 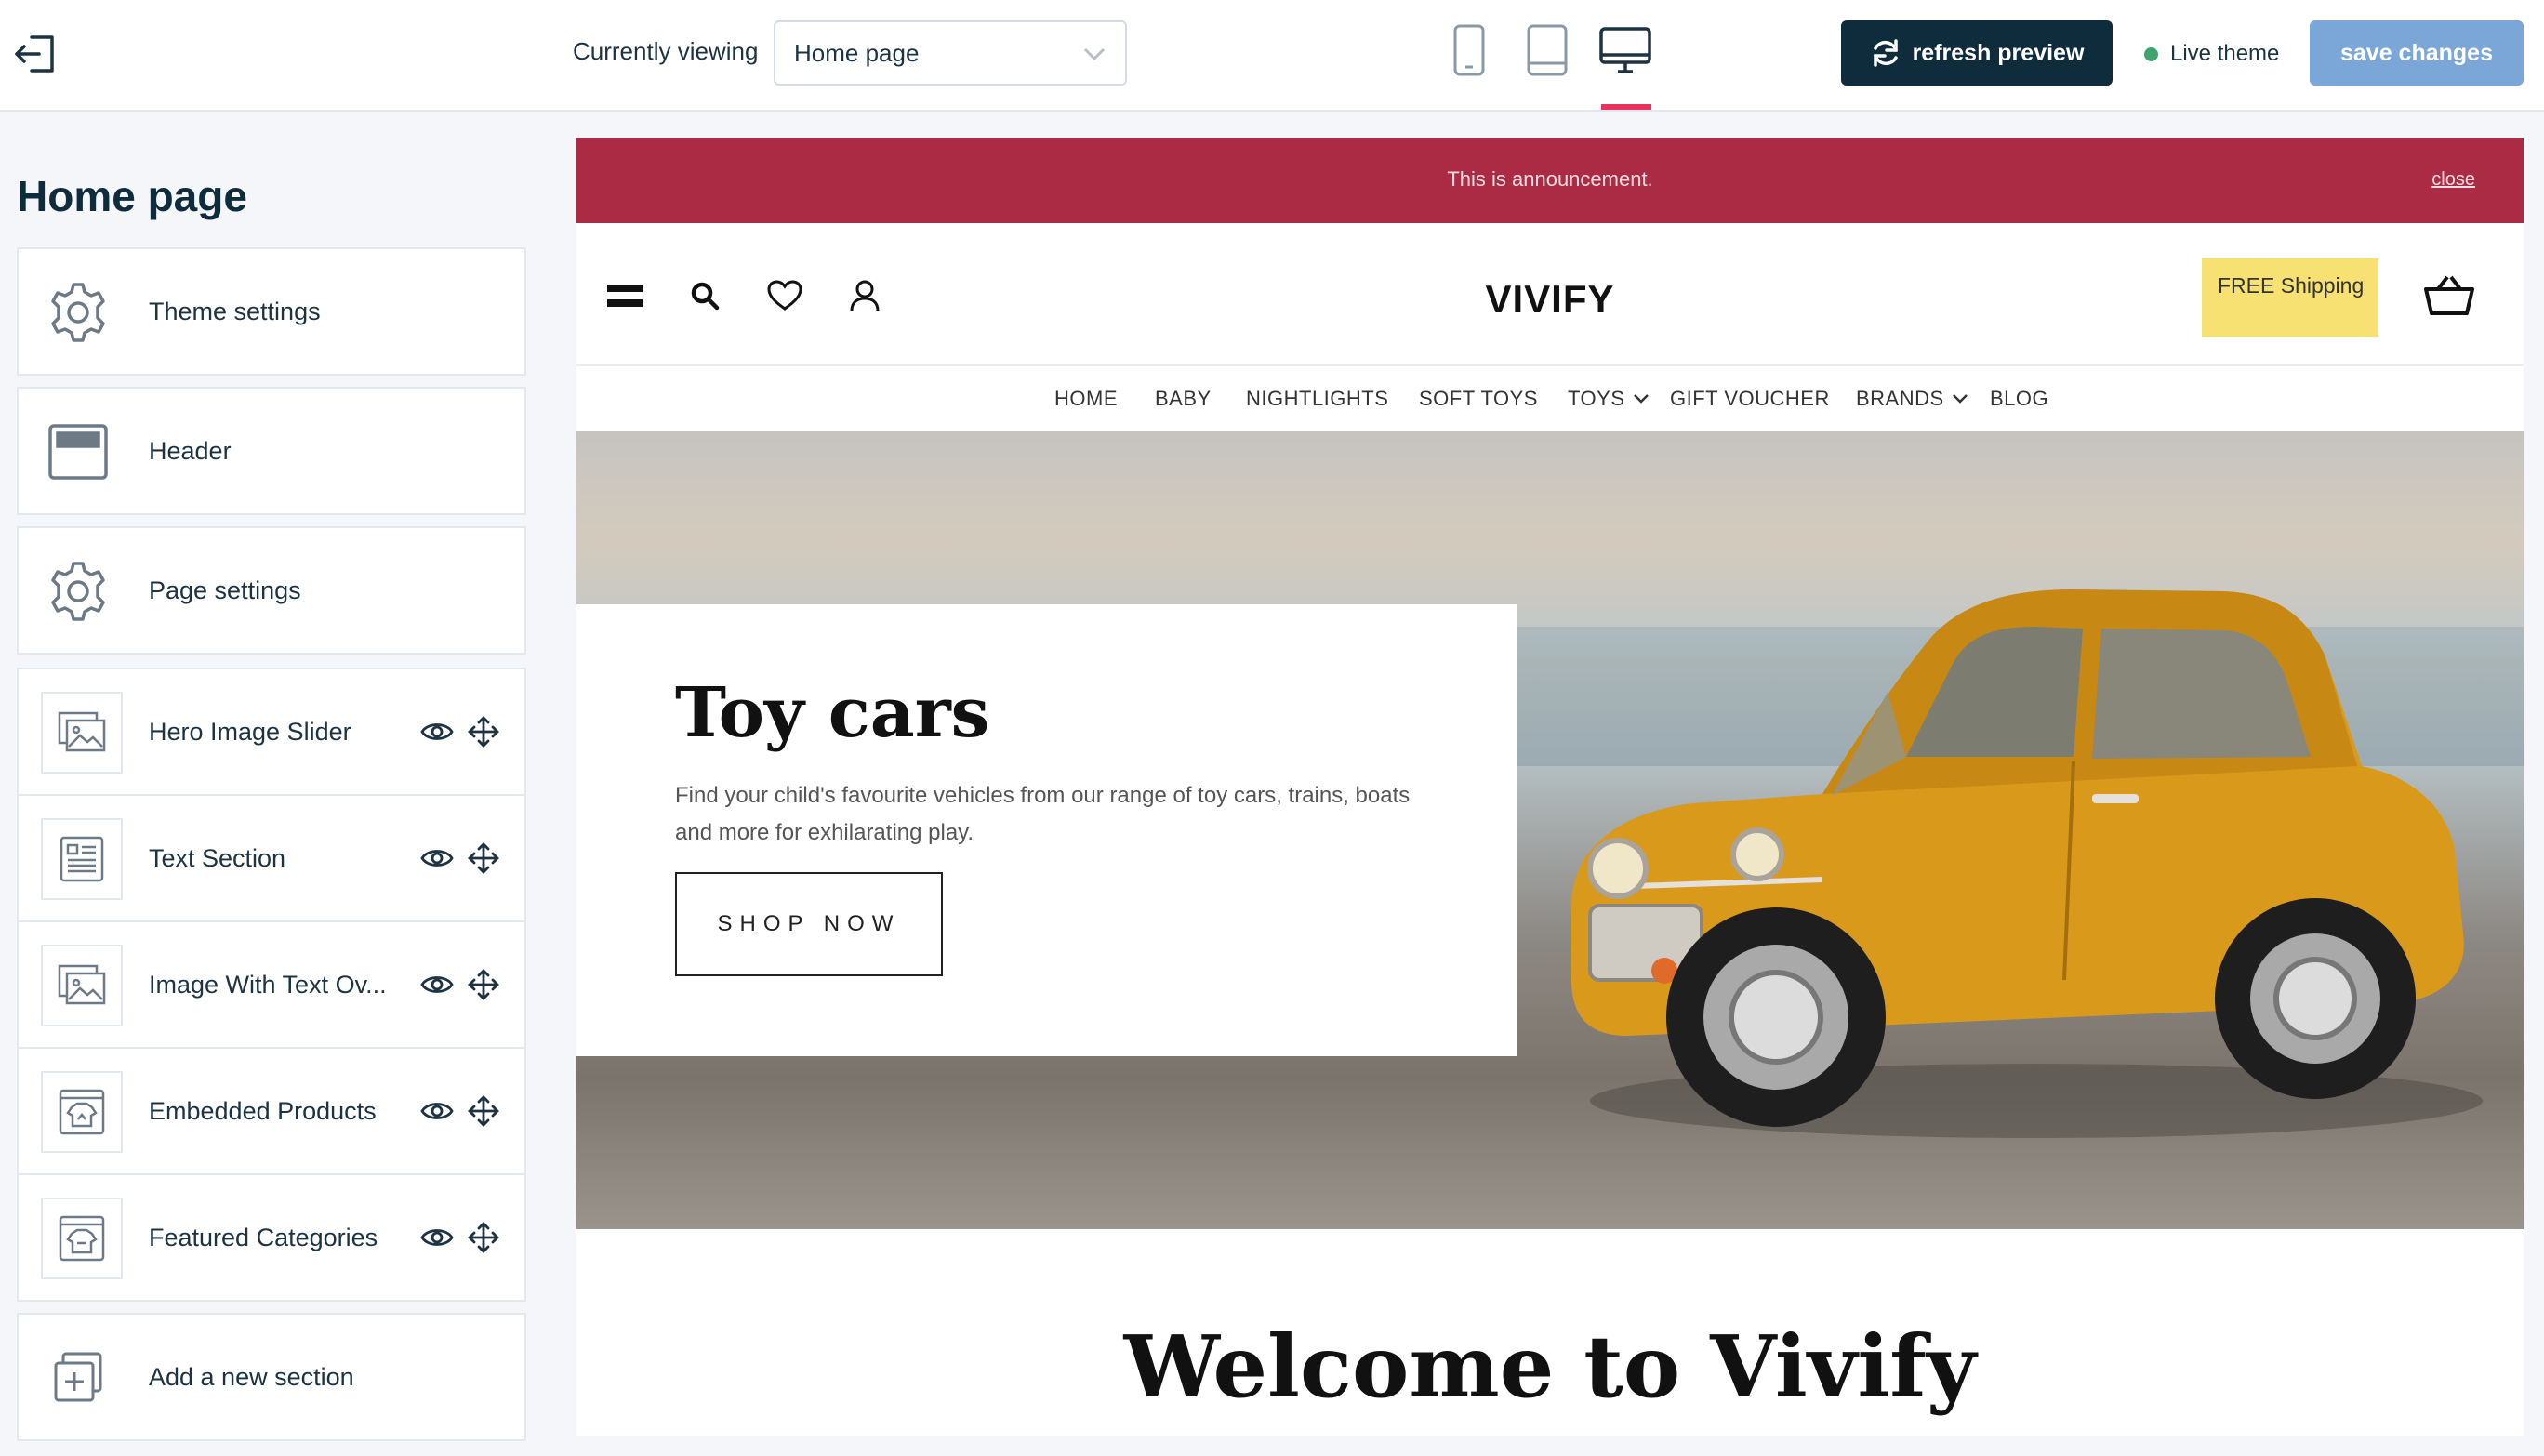 I want to click on active-device-indicator, so click(x=1626, y=107).